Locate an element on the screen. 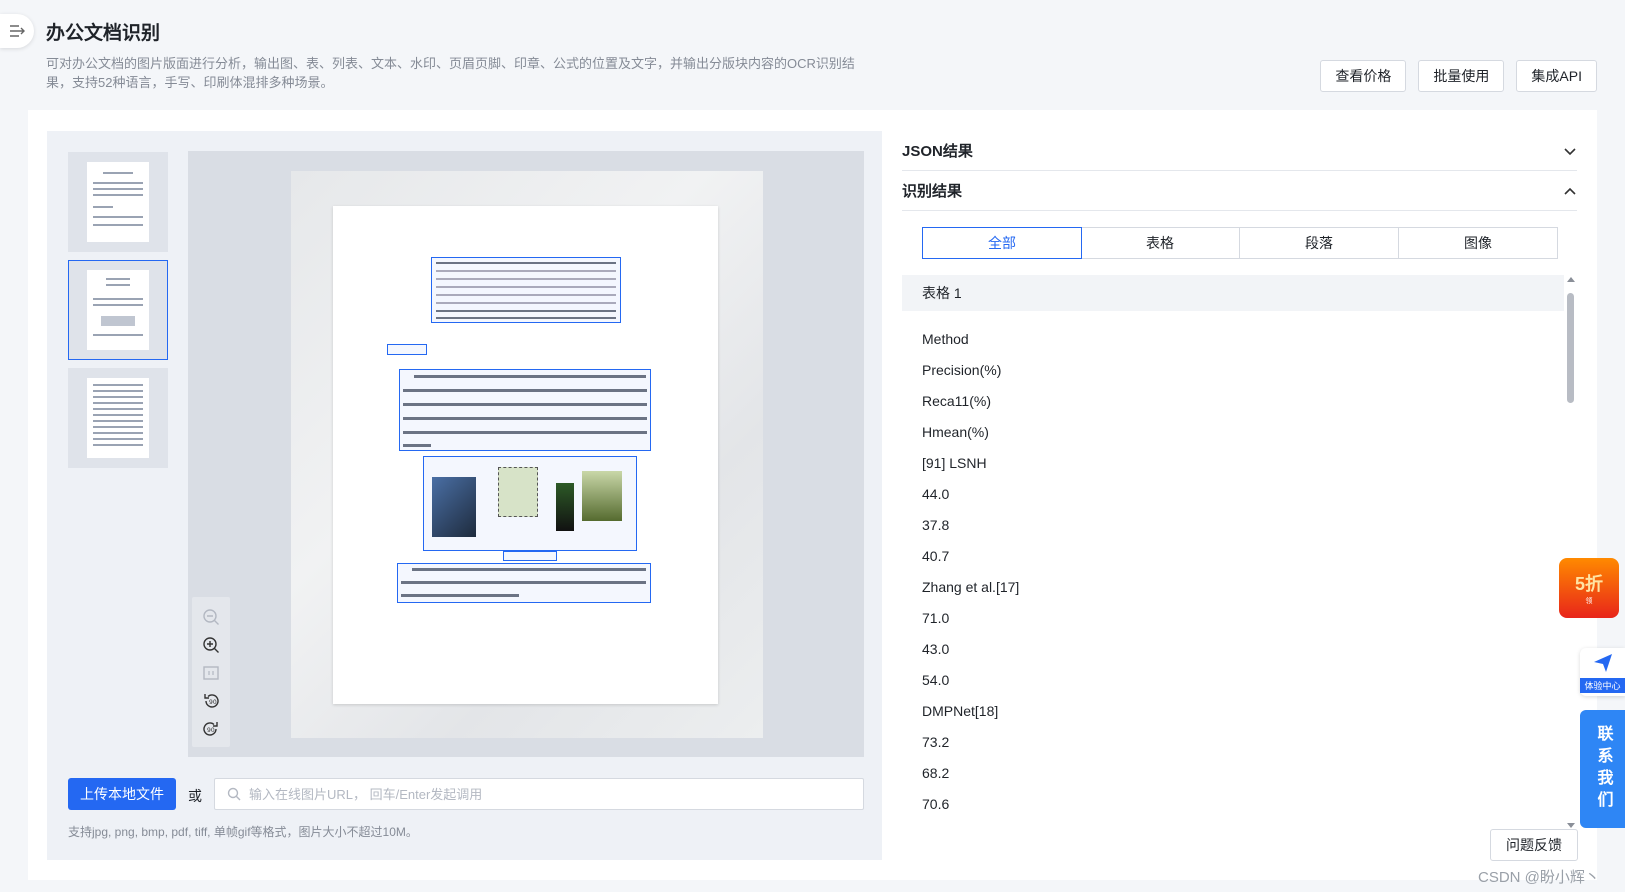  fit-page-icon is located at coordinates (211, 673).